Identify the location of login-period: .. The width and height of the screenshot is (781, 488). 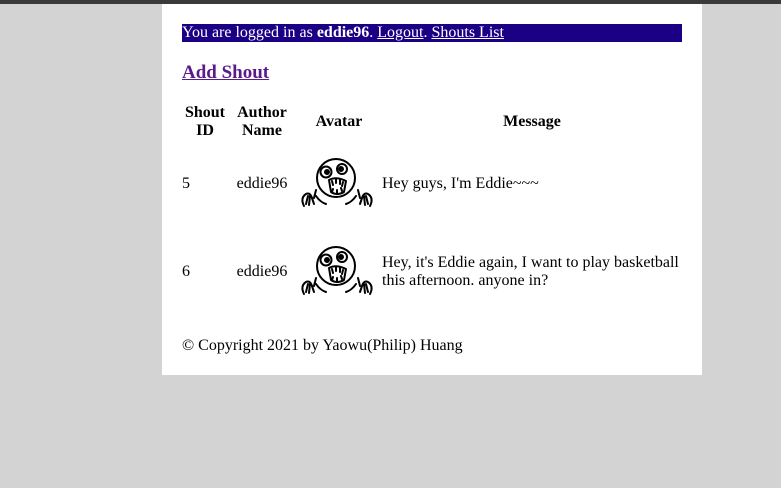
(371, 32).